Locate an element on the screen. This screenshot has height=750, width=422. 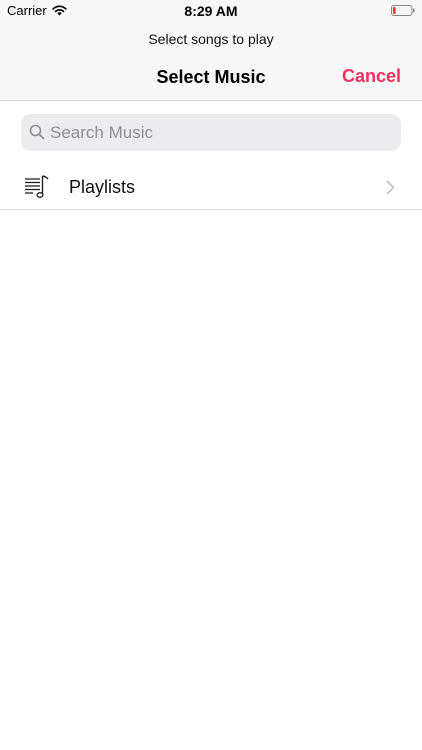
status-time: 8:29 AM is located at coordinates (211, 11).